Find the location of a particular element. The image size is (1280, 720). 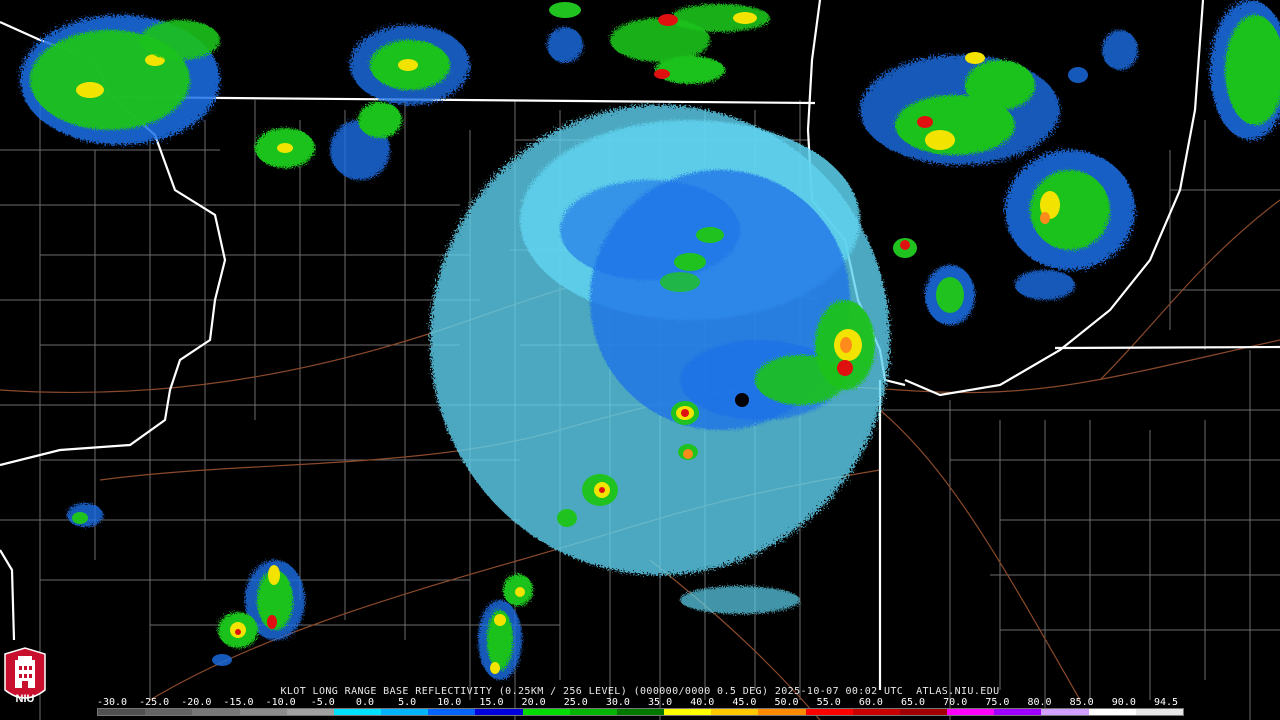

scale-tick-label: -20.0 is located at coordinates (196, 702).